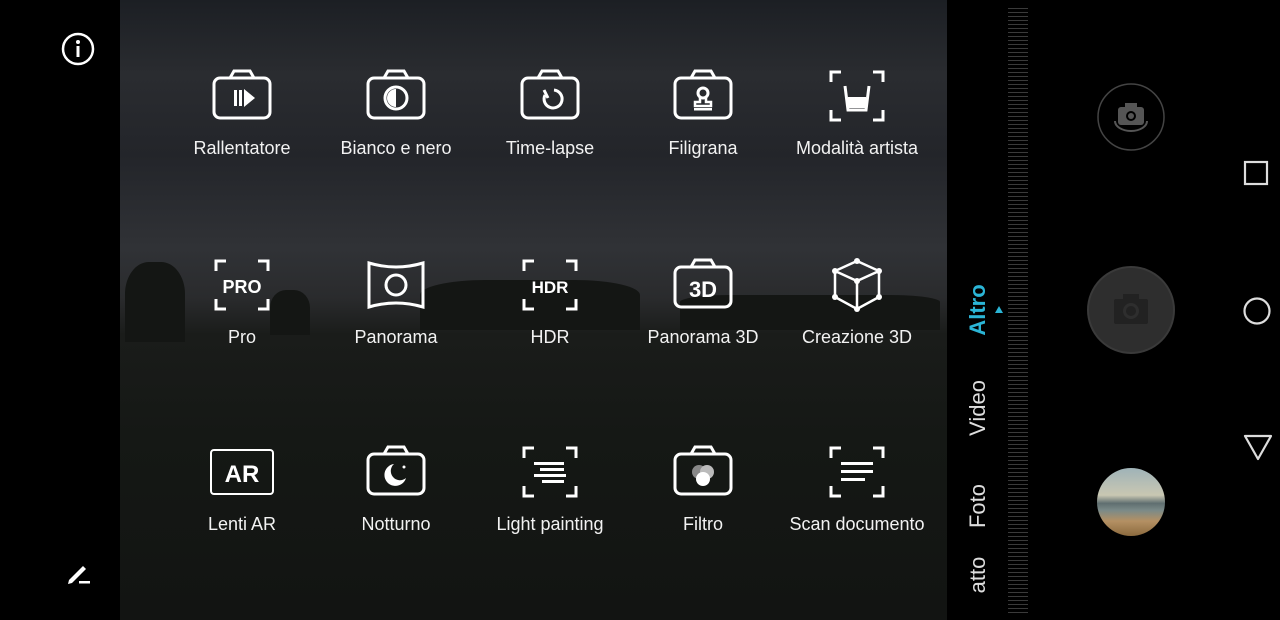  What do you see at coordinates (703, 94) in the screenshot?
I see `watermark-stamp-icon` at bounding box center [703, 94].